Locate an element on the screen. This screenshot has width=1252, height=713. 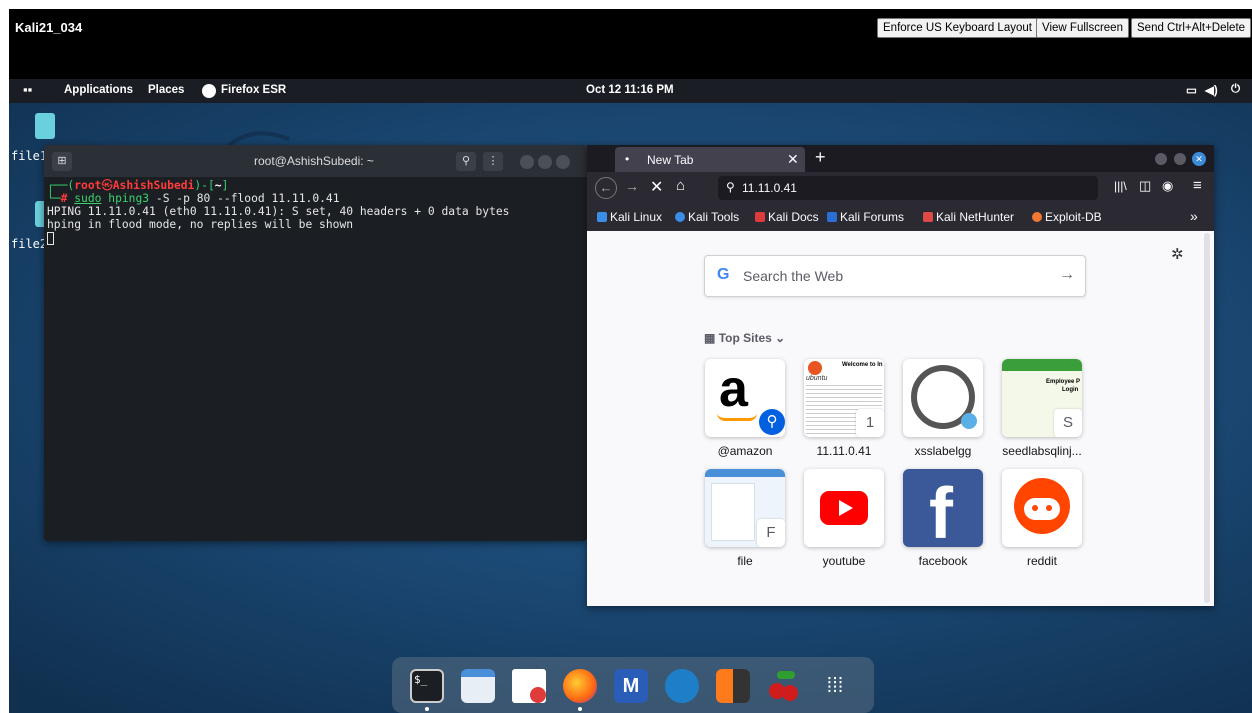
applications-menu: Applications is located at coordinates (98, 90).